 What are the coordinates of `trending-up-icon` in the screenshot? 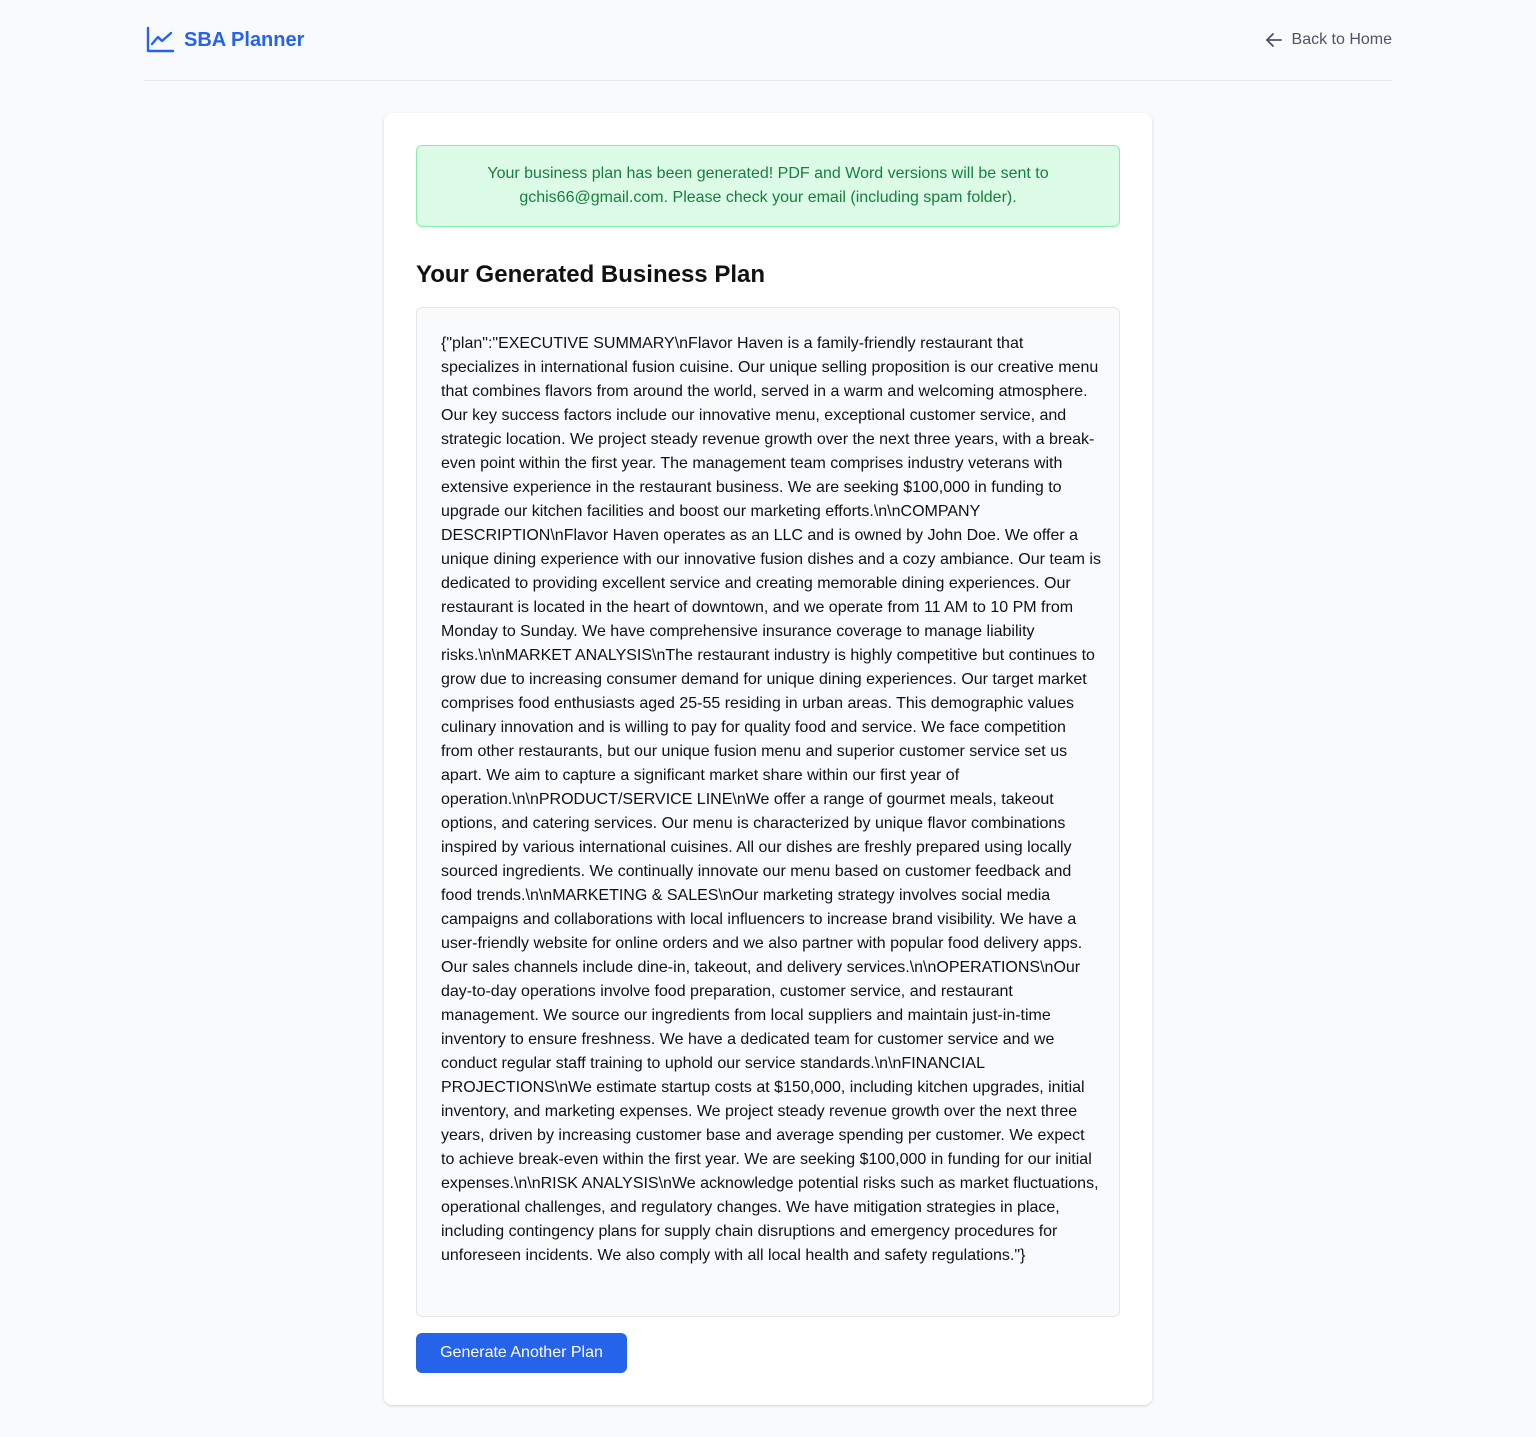 It's located at (160, 39).